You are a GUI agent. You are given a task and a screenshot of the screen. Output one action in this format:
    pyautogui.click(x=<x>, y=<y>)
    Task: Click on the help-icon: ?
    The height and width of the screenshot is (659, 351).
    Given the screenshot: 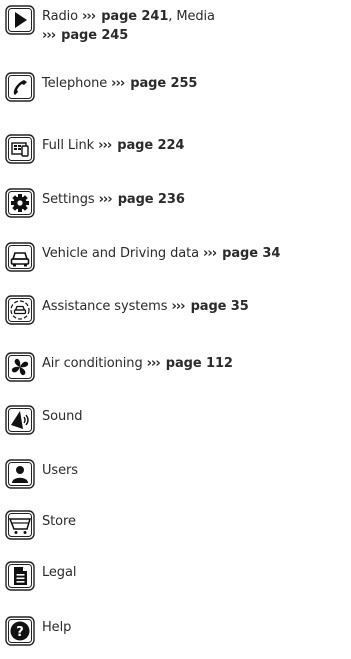 What is the action you would take?
    pyautogui.click(x=20, y=631)
    